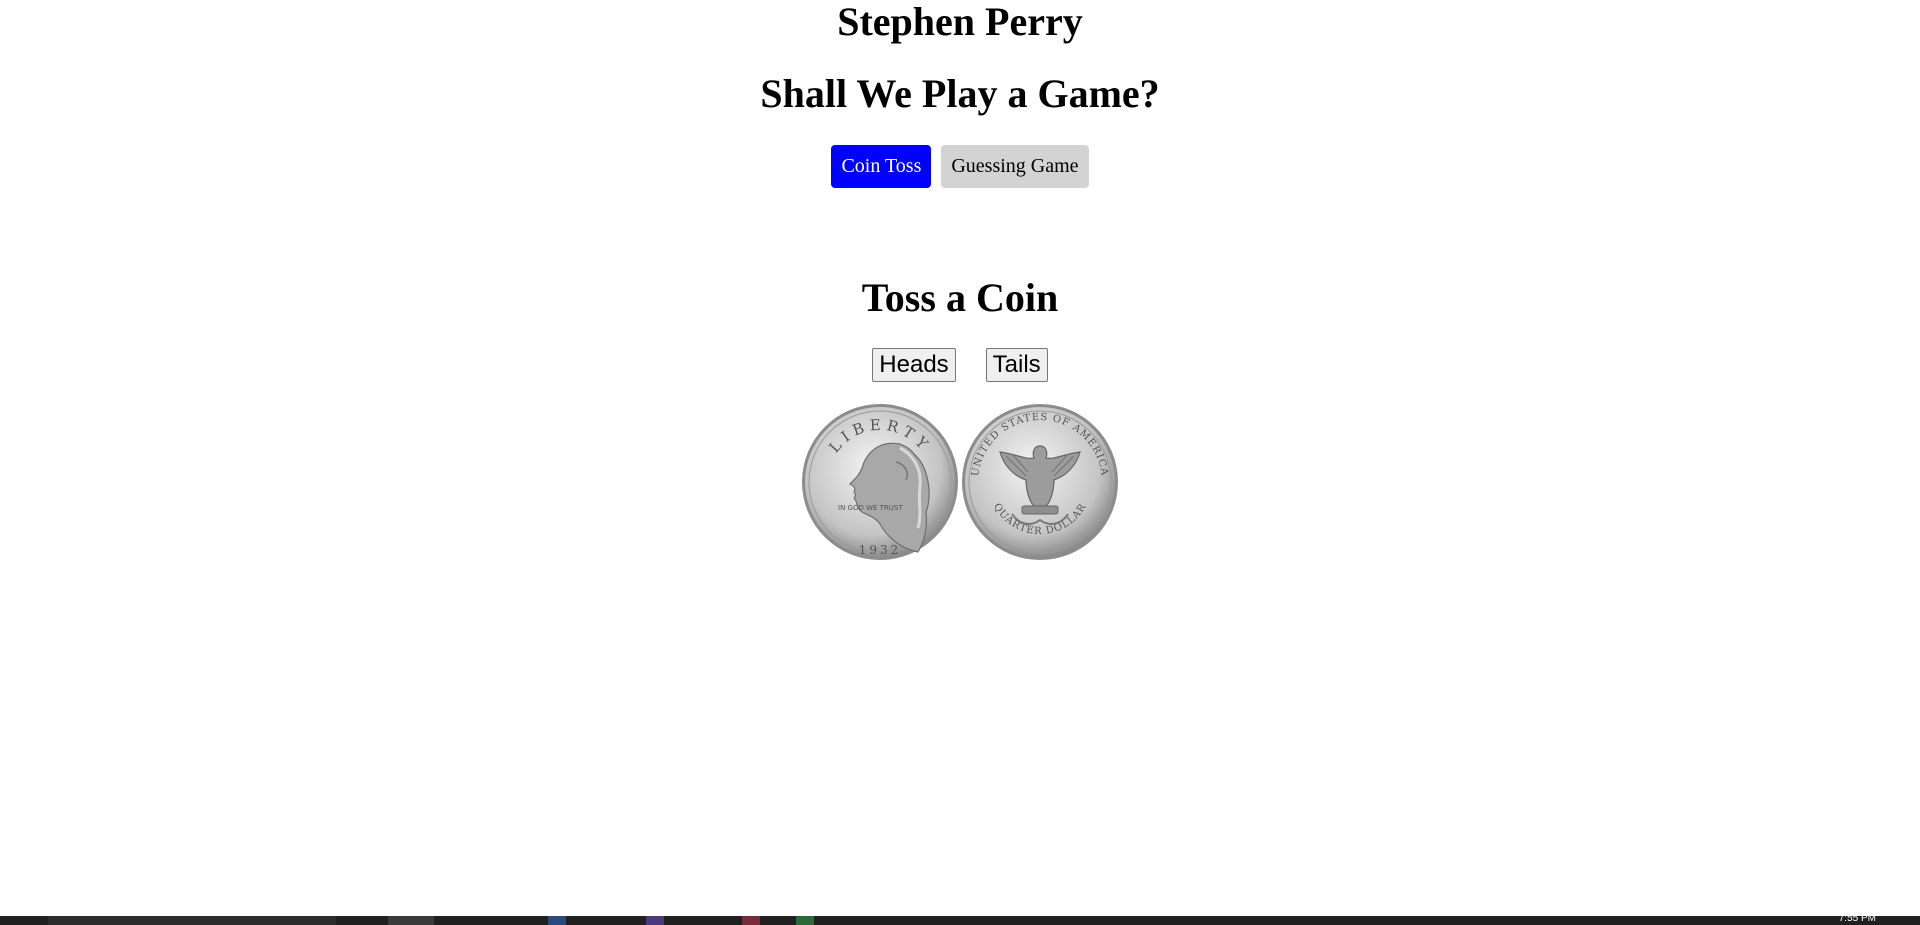 The width and height of the screenshot is (1920, 925). What do you see at coordinates (411, 920) in the screenshot?
I see `taskbar-app-active` at bounding box center [411, 920].